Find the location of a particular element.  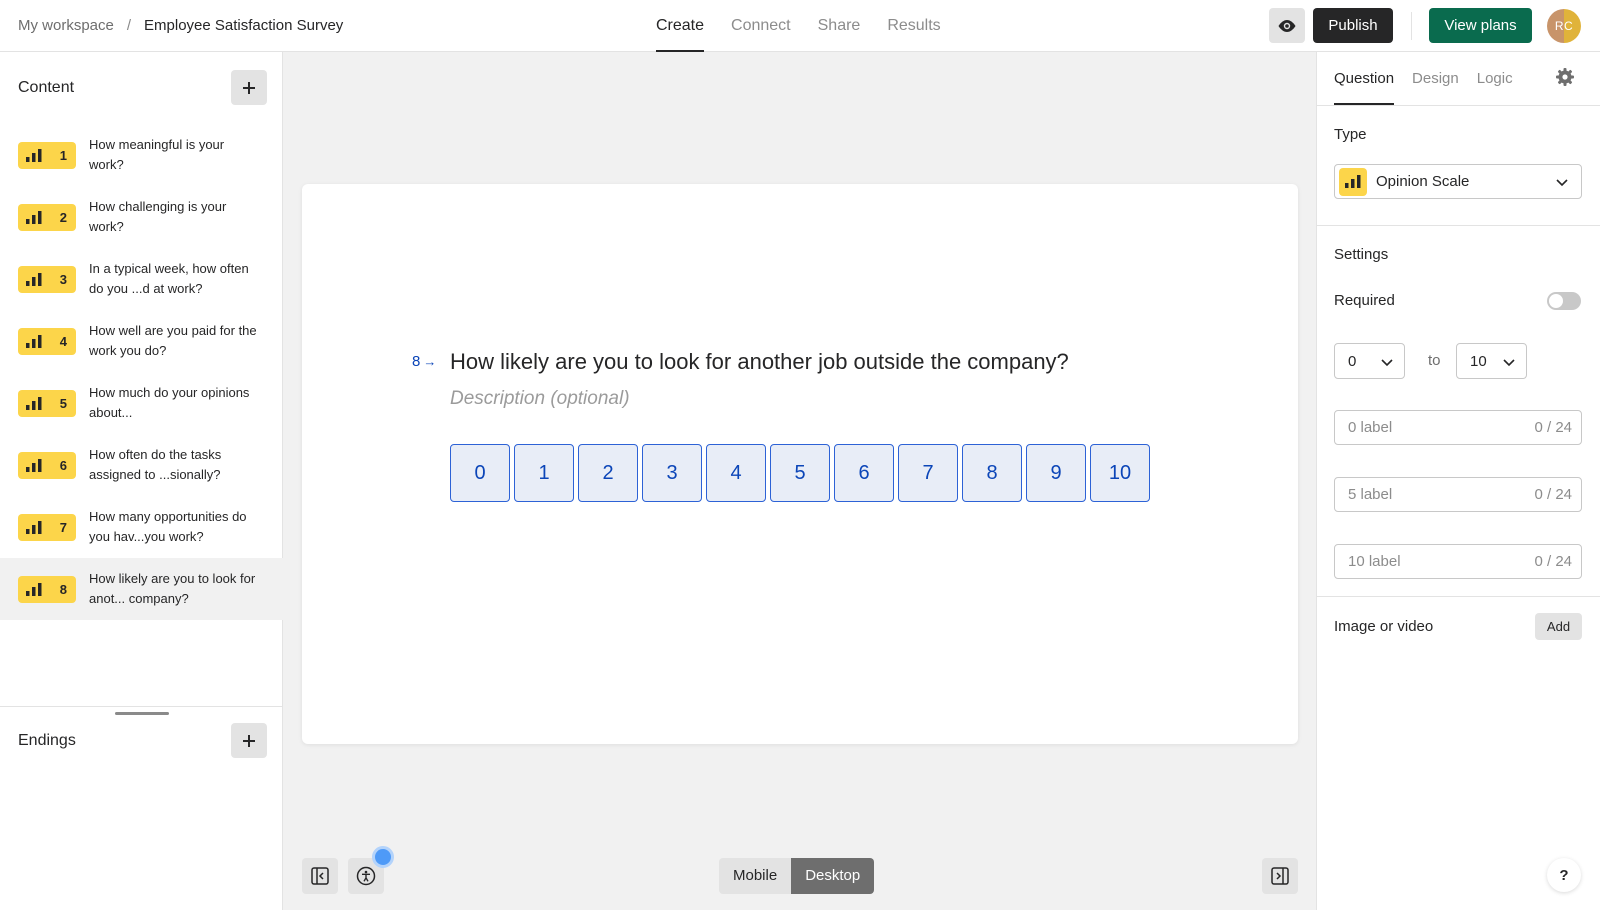

scale-option: 6 is located at coordinates (864, 473).